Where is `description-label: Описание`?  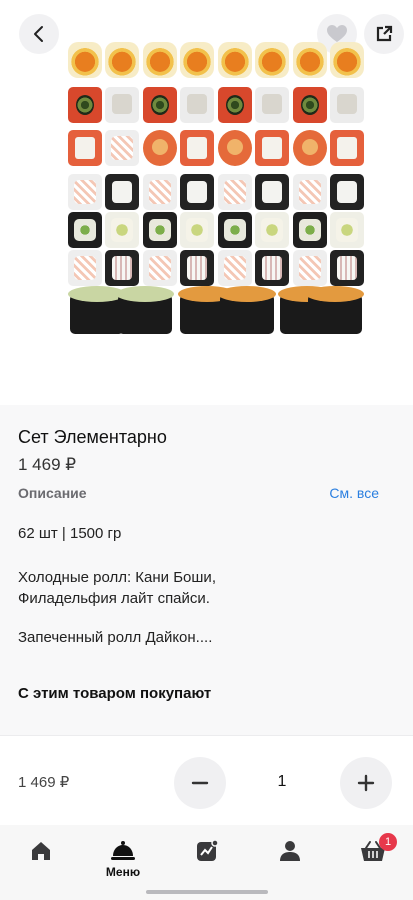
description-label: Описание is located at coordinates (52, 493).